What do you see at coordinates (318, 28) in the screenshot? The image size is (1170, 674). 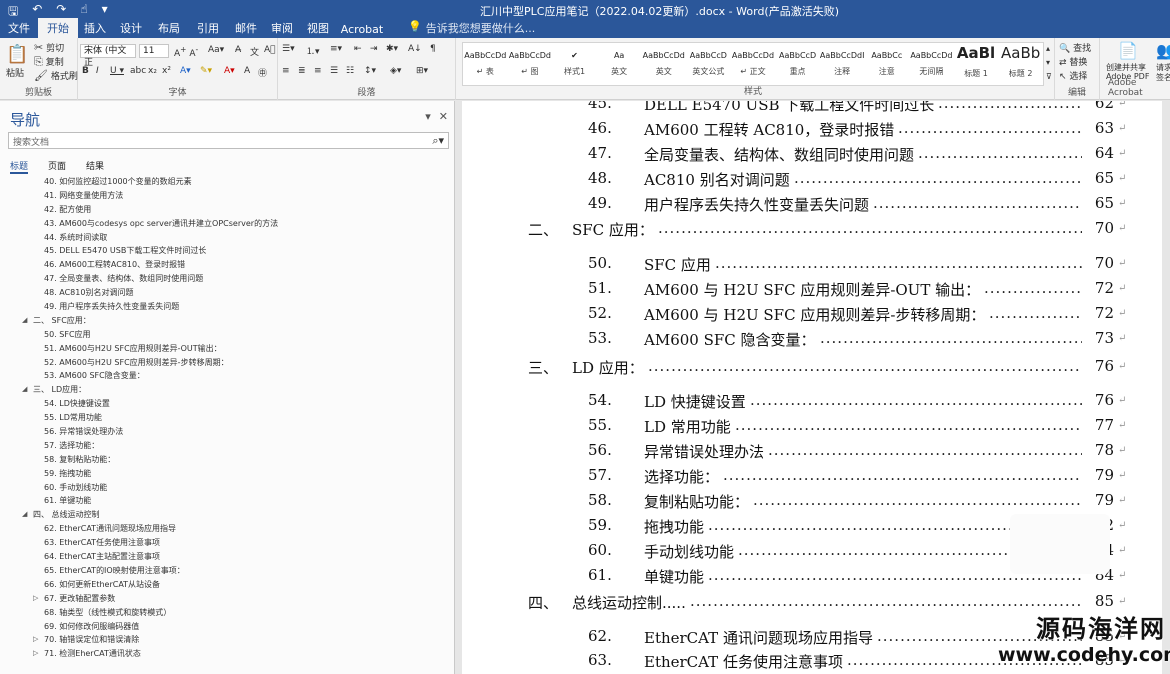 I see `tab-8: 视图` at bounding box center [318, 28].